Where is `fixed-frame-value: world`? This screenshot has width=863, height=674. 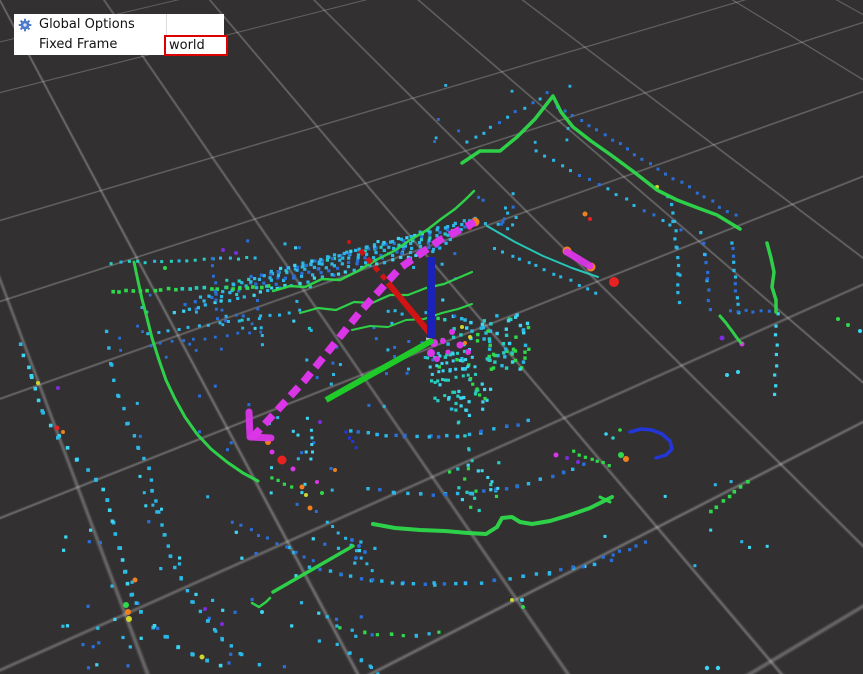 fixed-frame-value: world is located at coordinates (196, 45).